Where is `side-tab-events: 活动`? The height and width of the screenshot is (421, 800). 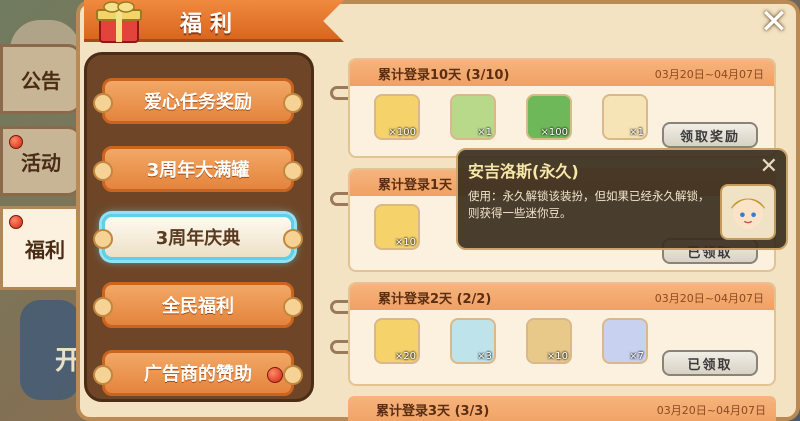
side-tab-events: 活动 is located at coordinates (41, 161).